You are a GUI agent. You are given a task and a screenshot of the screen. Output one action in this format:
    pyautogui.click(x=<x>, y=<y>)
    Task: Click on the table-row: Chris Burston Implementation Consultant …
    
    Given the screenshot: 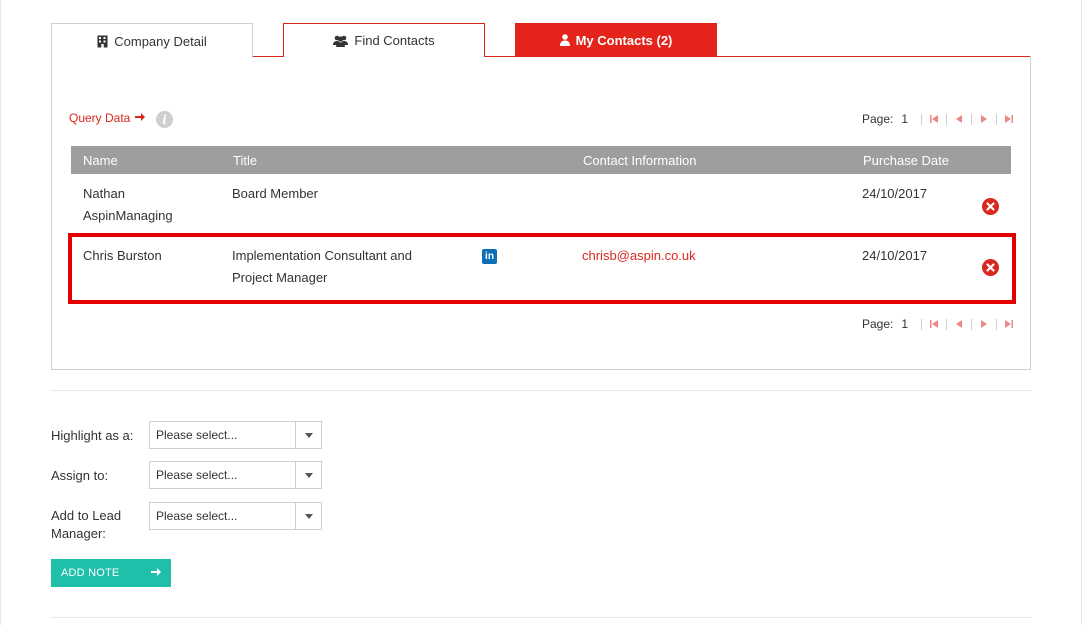 What is the action you would take?
    pyautogui.click(x=541, y=271)
    